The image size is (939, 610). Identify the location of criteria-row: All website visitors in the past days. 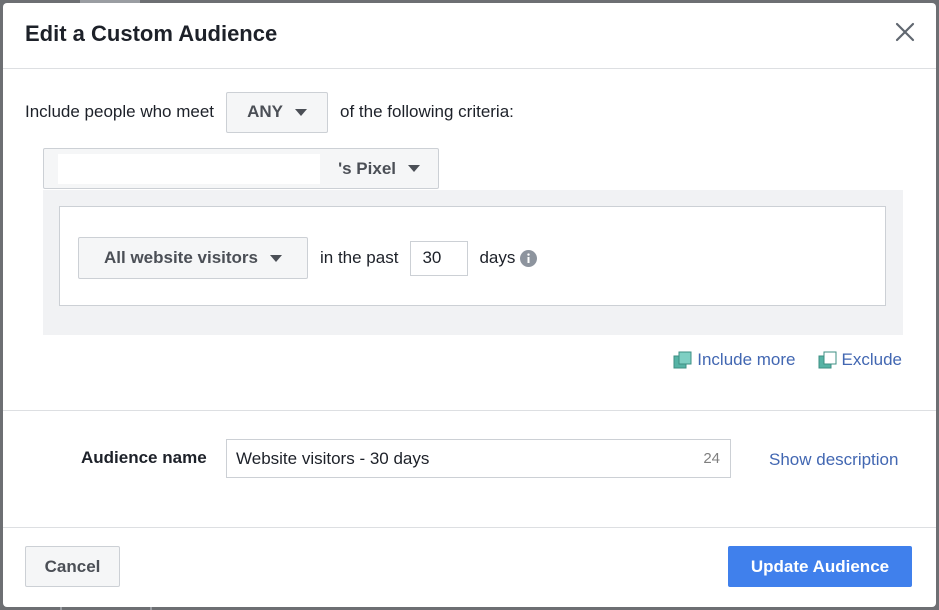
(308, 258).